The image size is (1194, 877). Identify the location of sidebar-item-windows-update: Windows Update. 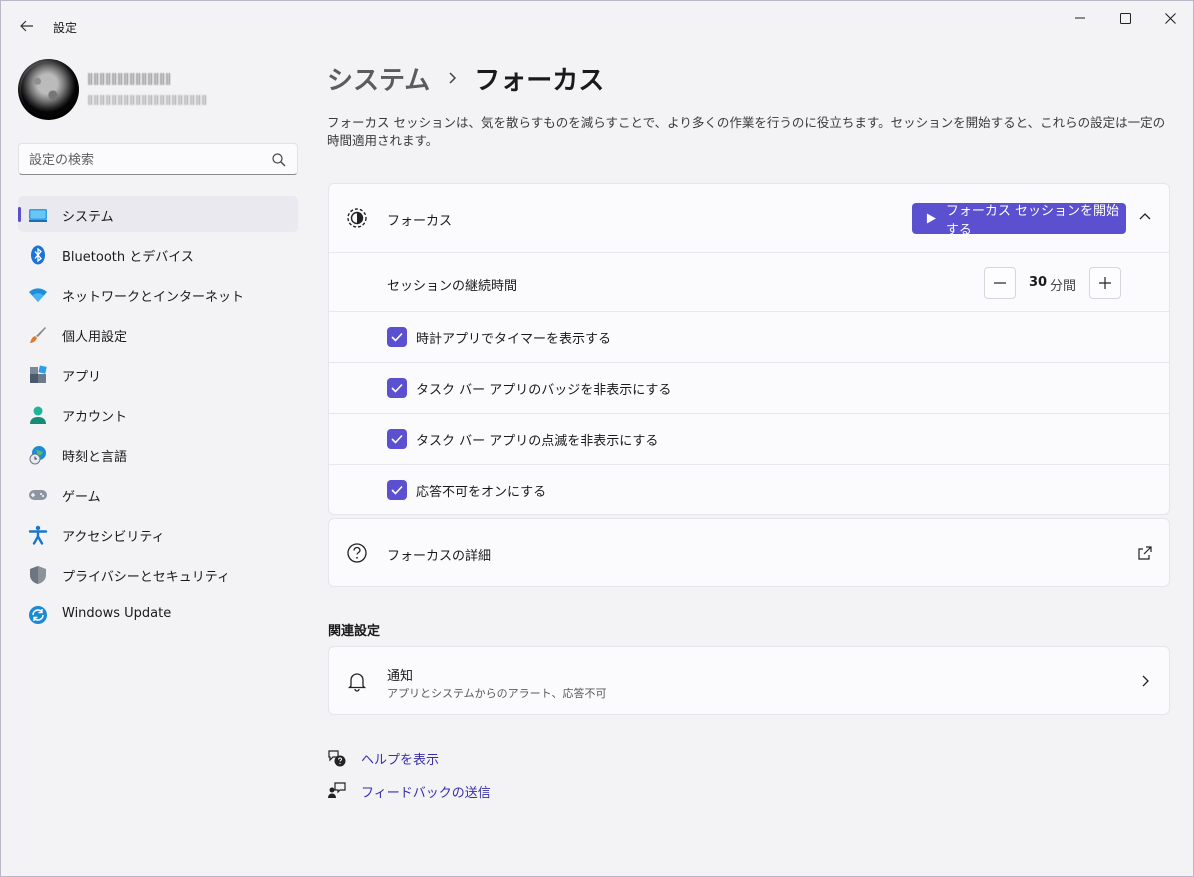
(158, 614).